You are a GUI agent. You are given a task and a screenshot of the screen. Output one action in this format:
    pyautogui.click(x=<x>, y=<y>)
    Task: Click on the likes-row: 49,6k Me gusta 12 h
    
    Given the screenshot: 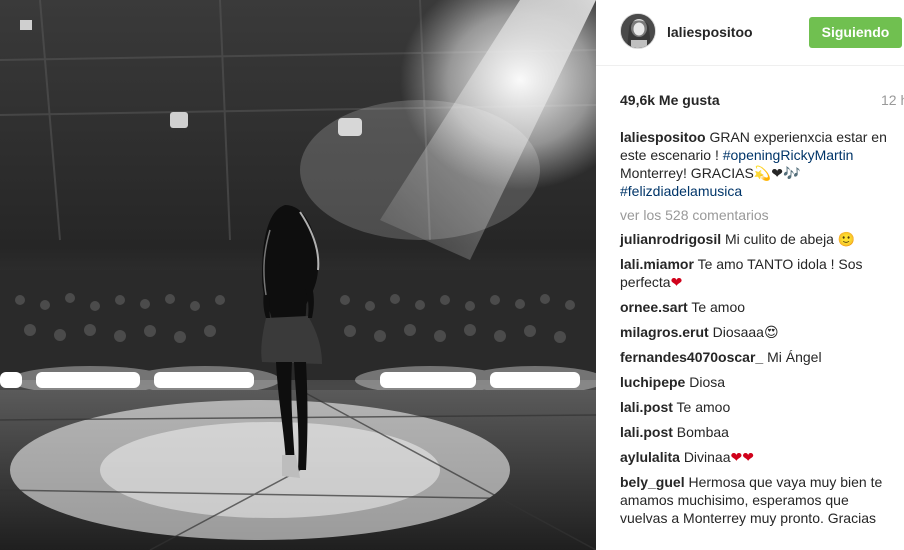 What is the action you would take?
    pyautogui.click(x=762, y=102)
    